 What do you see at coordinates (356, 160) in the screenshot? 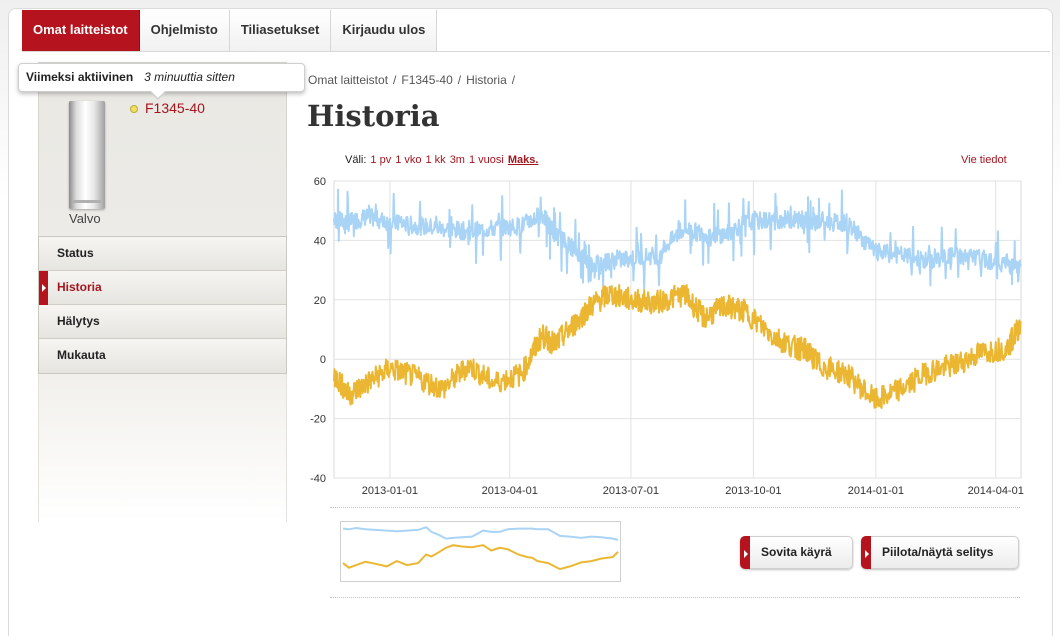
I see `range-label: Väli:` at bounding box center [356, 160].